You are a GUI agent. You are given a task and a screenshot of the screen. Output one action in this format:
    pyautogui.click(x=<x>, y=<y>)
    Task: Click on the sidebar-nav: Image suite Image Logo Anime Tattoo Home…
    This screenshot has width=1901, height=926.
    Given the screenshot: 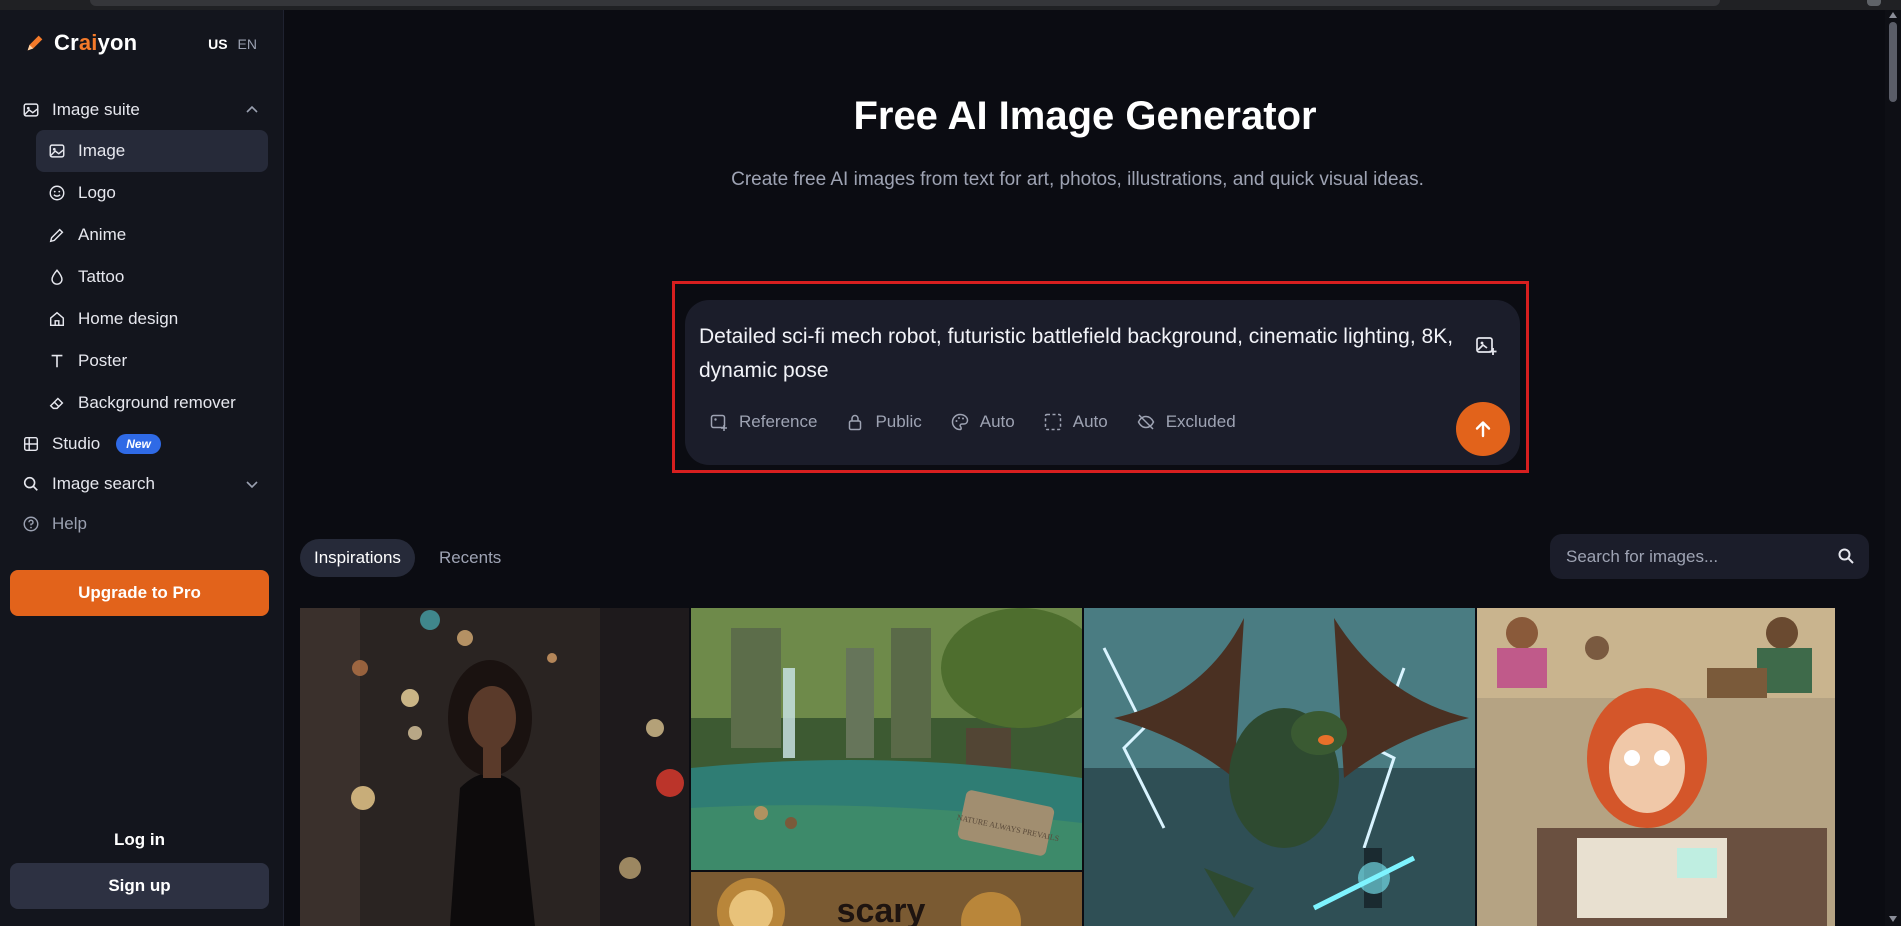 What is the action you would take?
    pyautogui.click(x=141, y=317)
    